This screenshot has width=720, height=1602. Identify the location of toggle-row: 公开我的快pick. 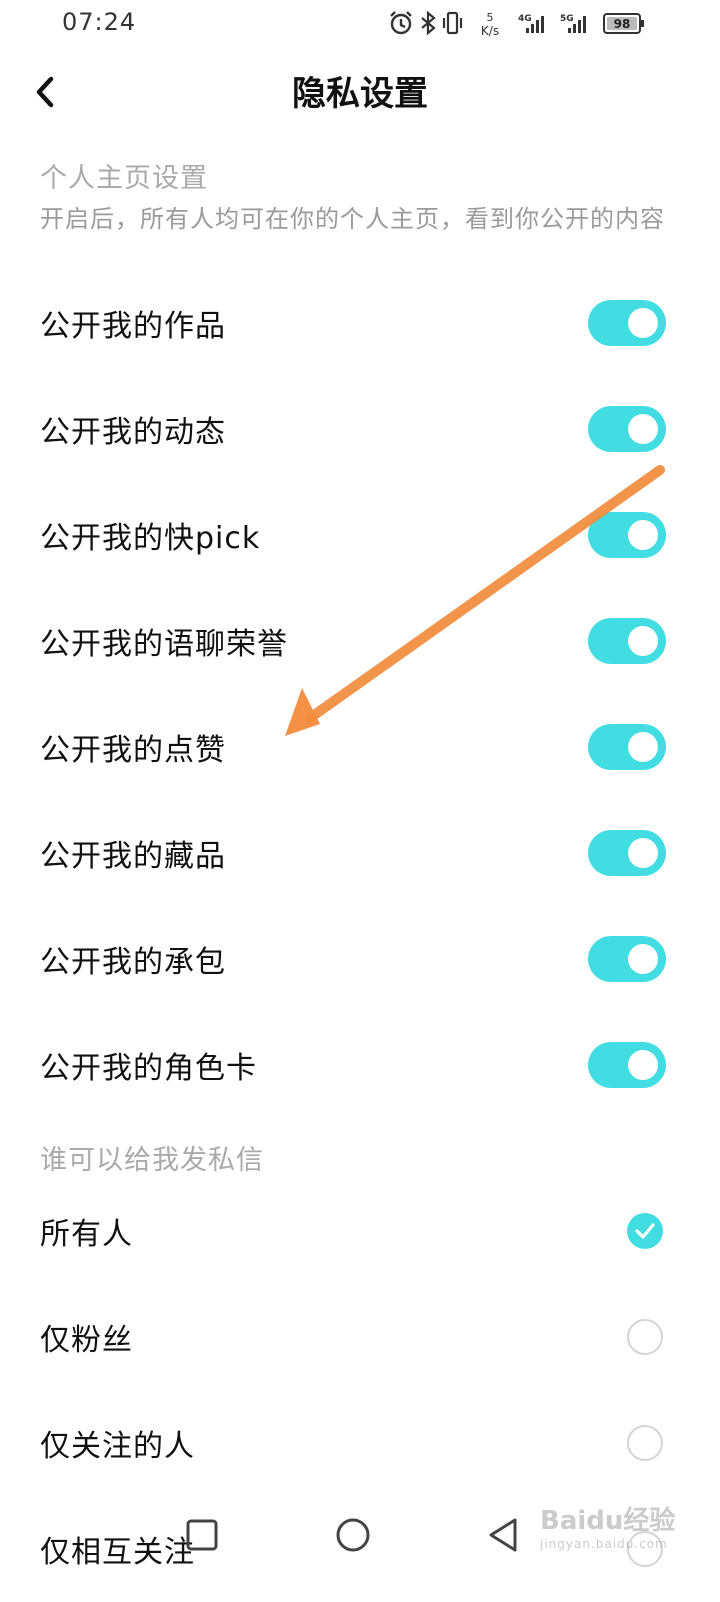
(360, 535).